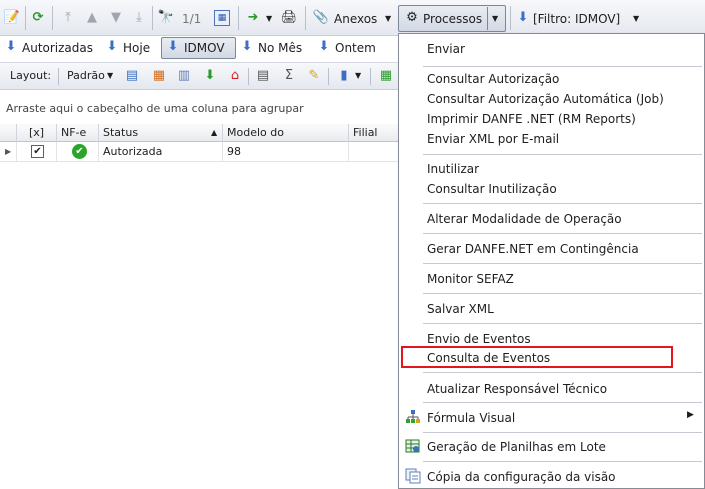 The height and width of the screenshot is (489, 705). Describe the element at coordinates (184, 76) in the screenshot. I see `columns-icon: ▥` at that location.